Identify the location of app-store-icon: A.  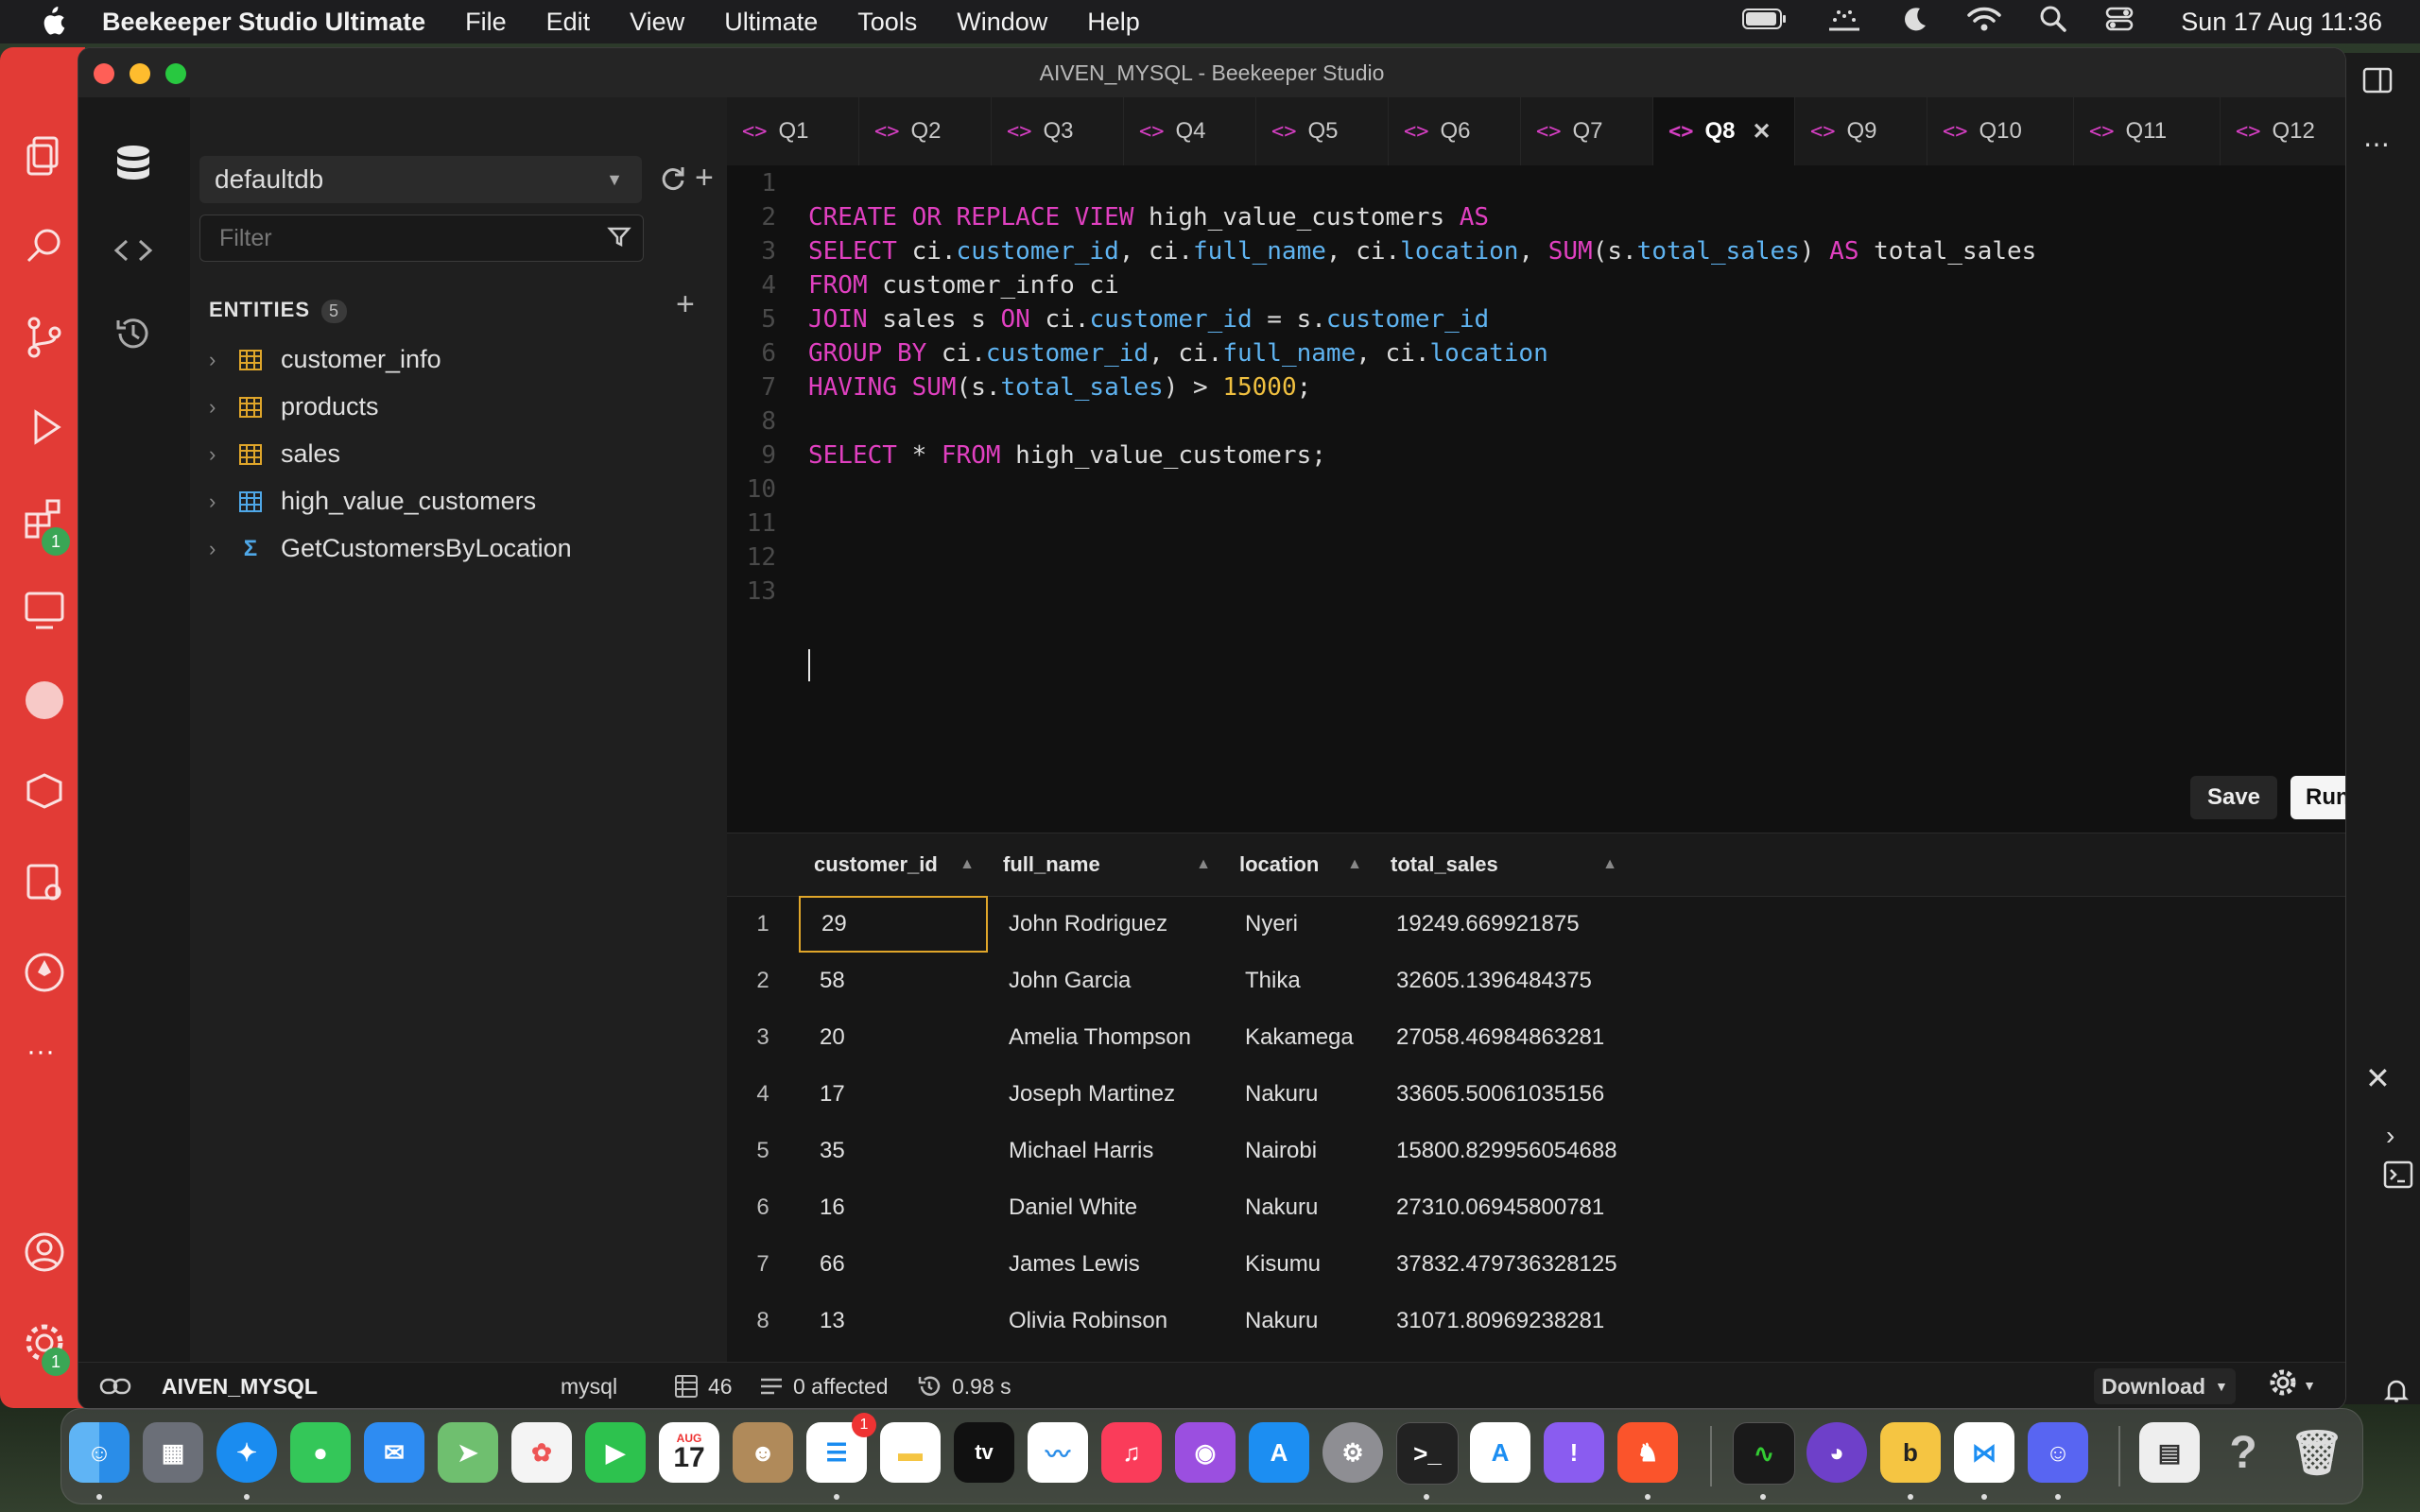
(1279, 1452).